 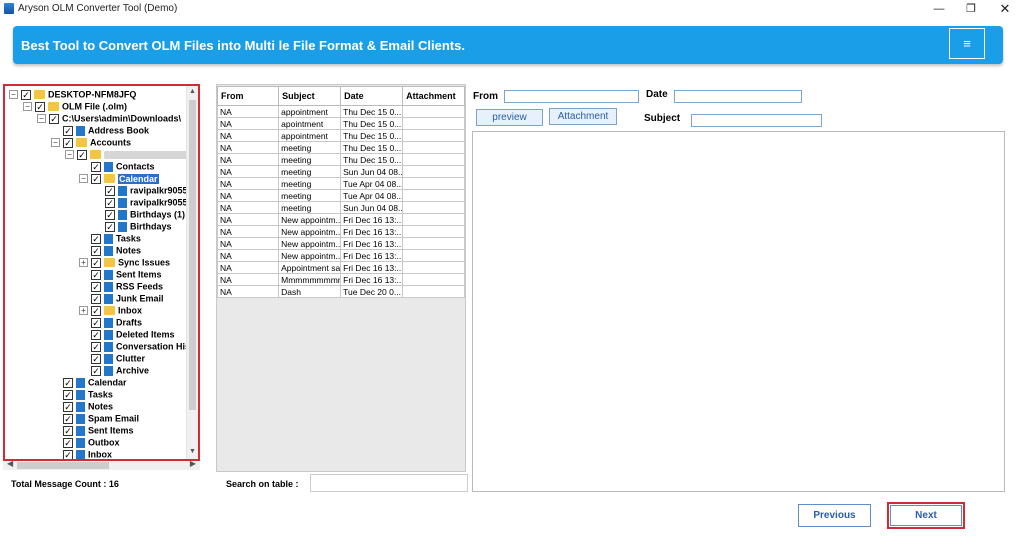 I want to click on tree-node: ✓ Birthdays, so click(x=132, y=226).